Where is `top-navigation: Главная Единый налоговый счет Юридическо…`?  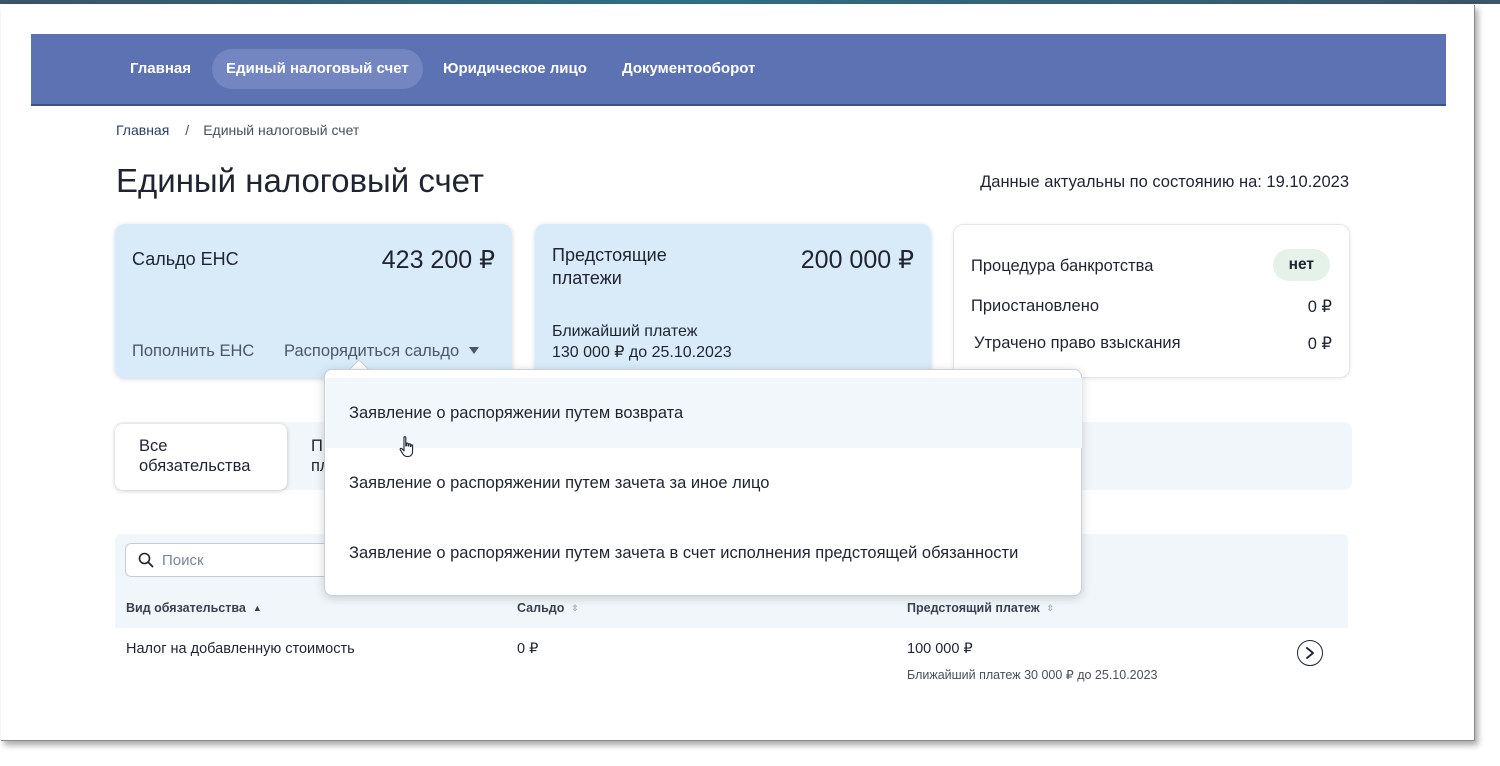 top-navigation: Главная Единый налоговый счет Юридическо… is located at coordinates (738, 70).